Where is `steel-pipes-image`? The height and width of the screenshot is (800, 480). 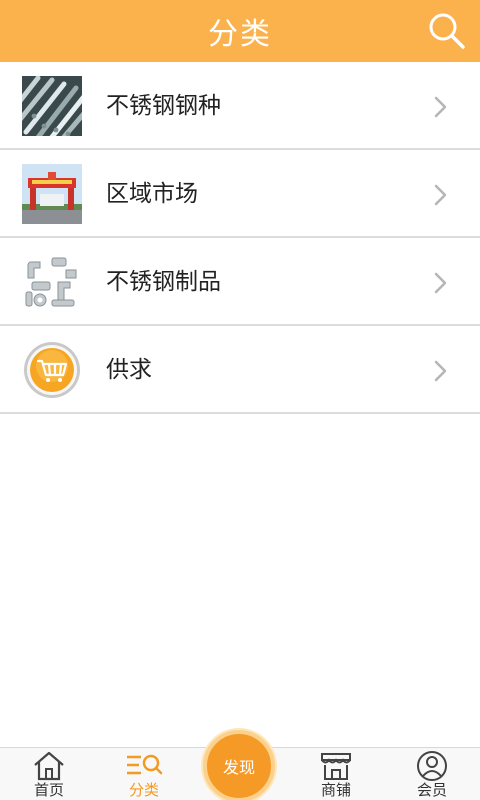
steel-pipes-image is located at coordinates (52, 106).